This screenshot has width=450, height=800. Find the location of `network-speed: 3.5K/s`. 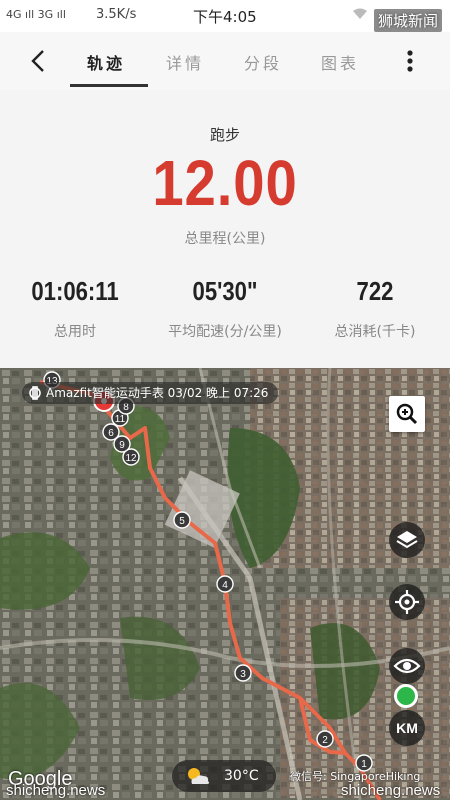

network-speed: 3.5K/s is located at coordinates (116, 14).